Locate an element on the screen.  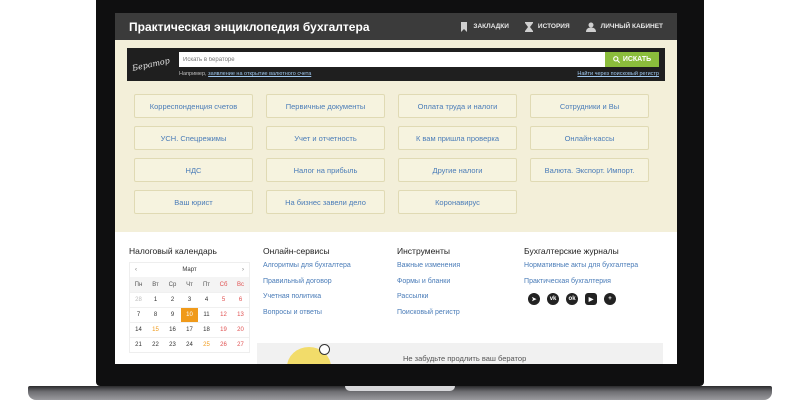
search-example-link: заявление на открытие валютного счета is located at coordinates (259, 74).